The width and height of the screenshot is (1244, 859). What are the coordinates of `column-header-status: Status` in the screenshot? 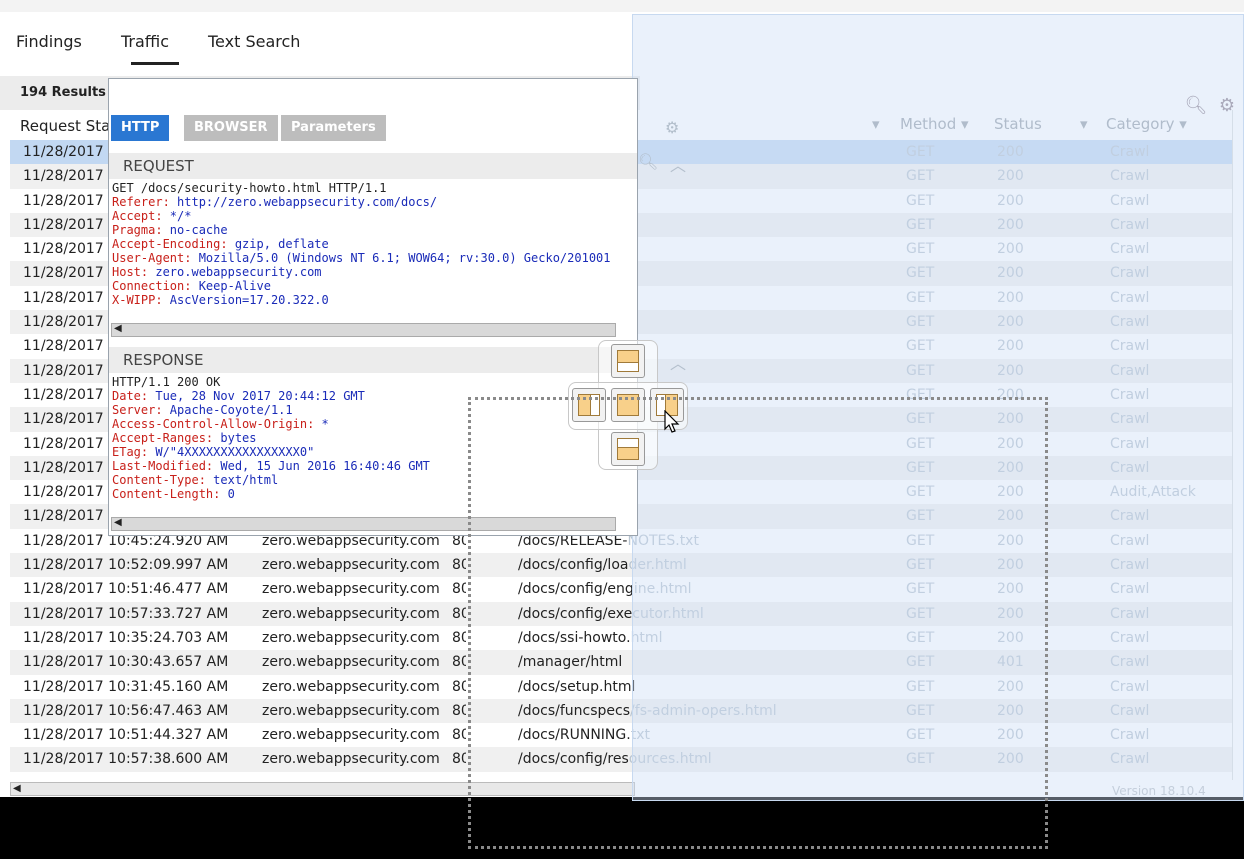 It's located at (1018, 124).